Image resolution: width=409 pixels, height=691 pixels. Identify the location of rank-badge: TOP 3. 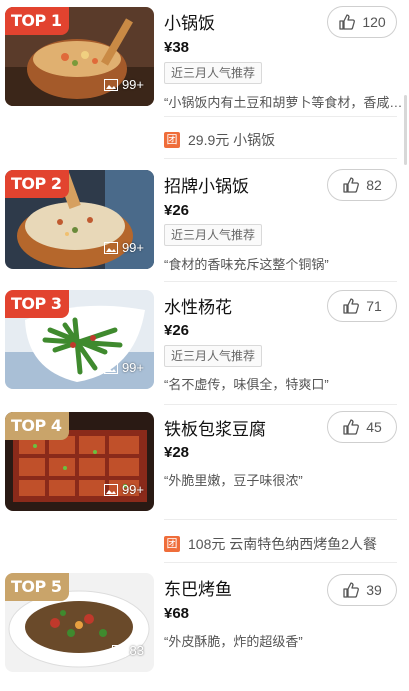
(37, 304).